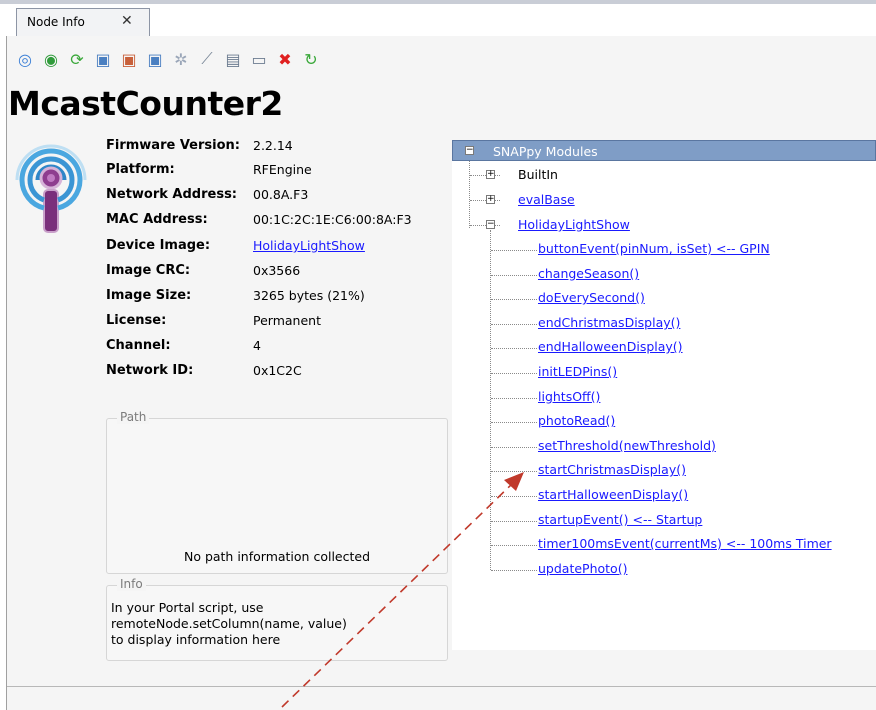 The height and width of the screenshot is (710, 876). Describe the element at coordinates (173, 145) in the screenshot. I see `property-label: Firmware Version:` at that location.